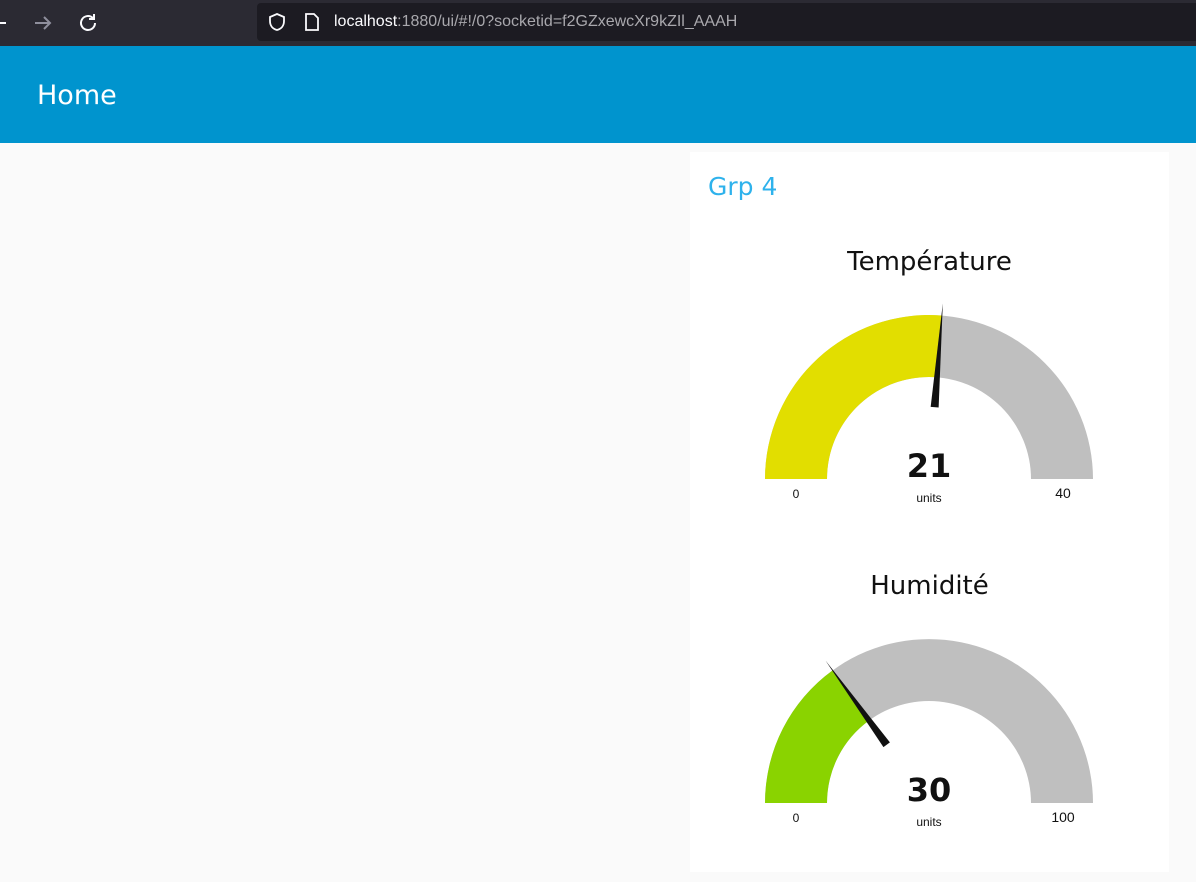 The image size is (1196, 882). Describe the element at coordinates (277, 24) in the screenshot. I see `shield-icon` at that location.